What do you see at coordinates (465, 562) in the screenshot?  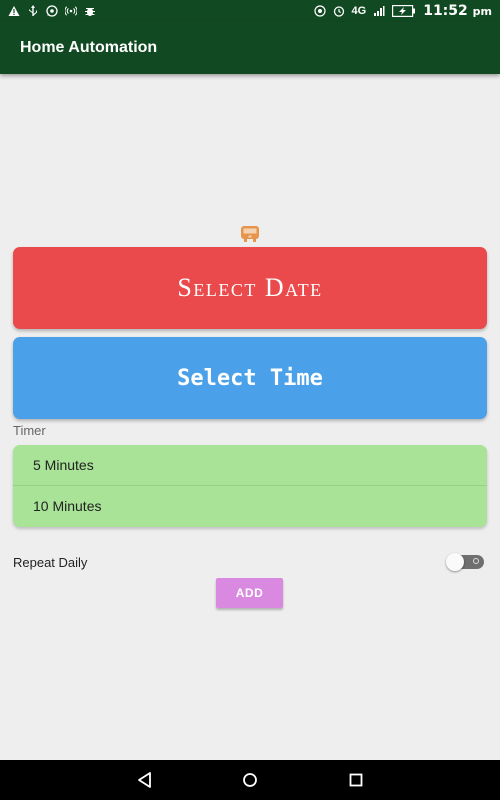 I see `repeat-daily-toggle` at bounding box center [465, 562].